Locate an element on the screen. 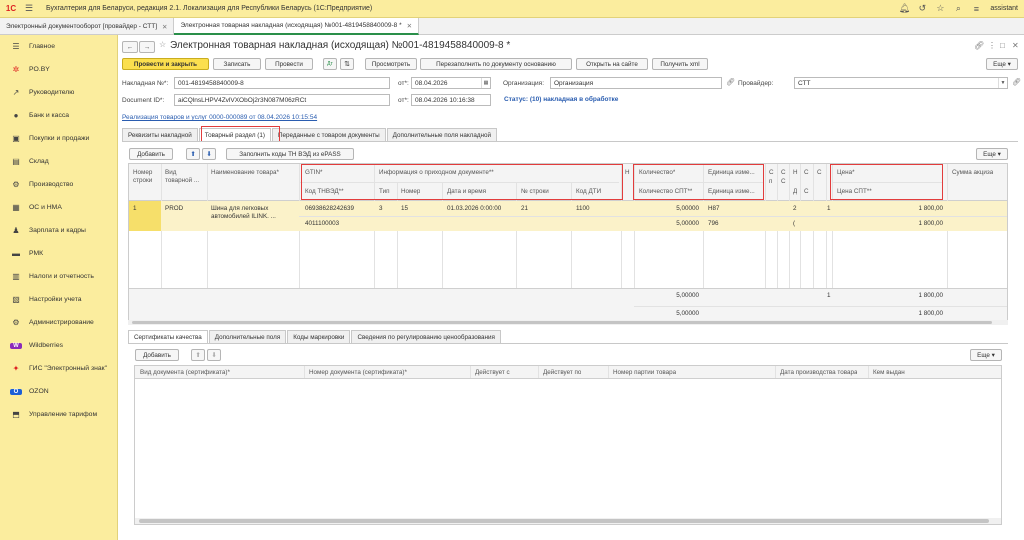  col-number: Номер is located at coordinates (410, 192).